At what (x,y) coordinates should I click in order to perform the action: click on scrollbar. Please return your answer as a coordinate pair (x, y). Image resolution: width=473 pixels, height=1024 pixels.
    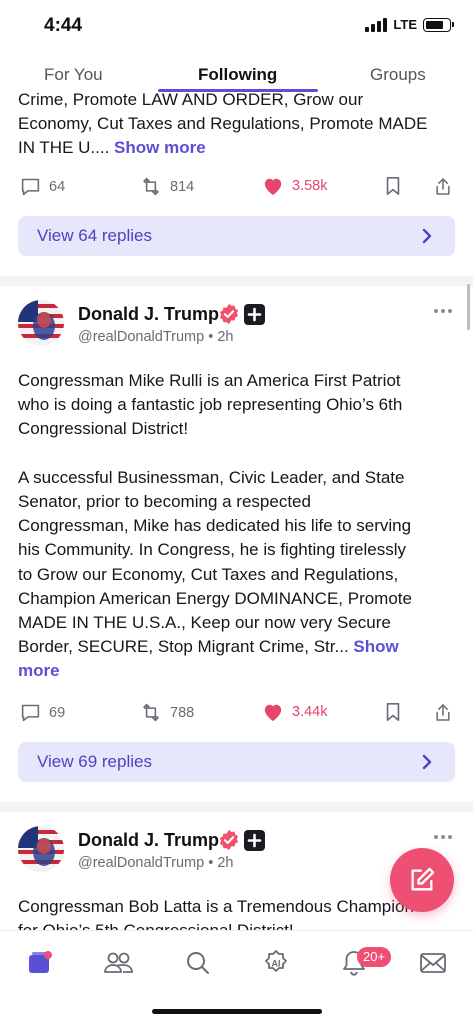
    Looking at the image, I should click on (468, 307).